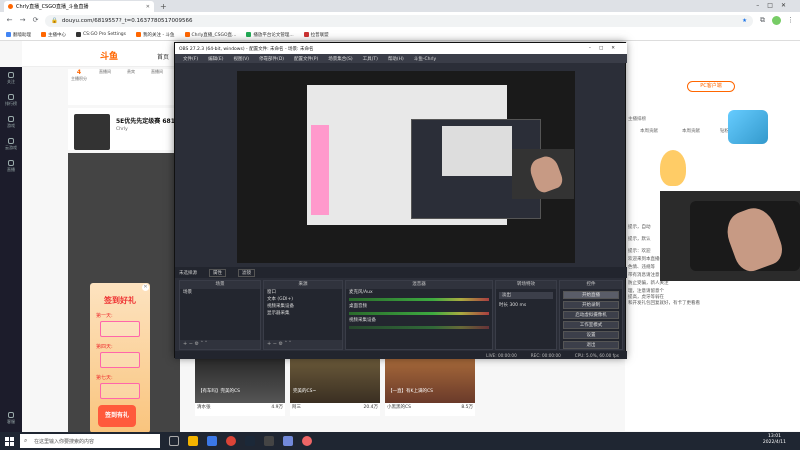 Image resolution: width=800 pixels, height=450 pixels. I want to click on menu-edit: 编辑(E), so click(215, 59).